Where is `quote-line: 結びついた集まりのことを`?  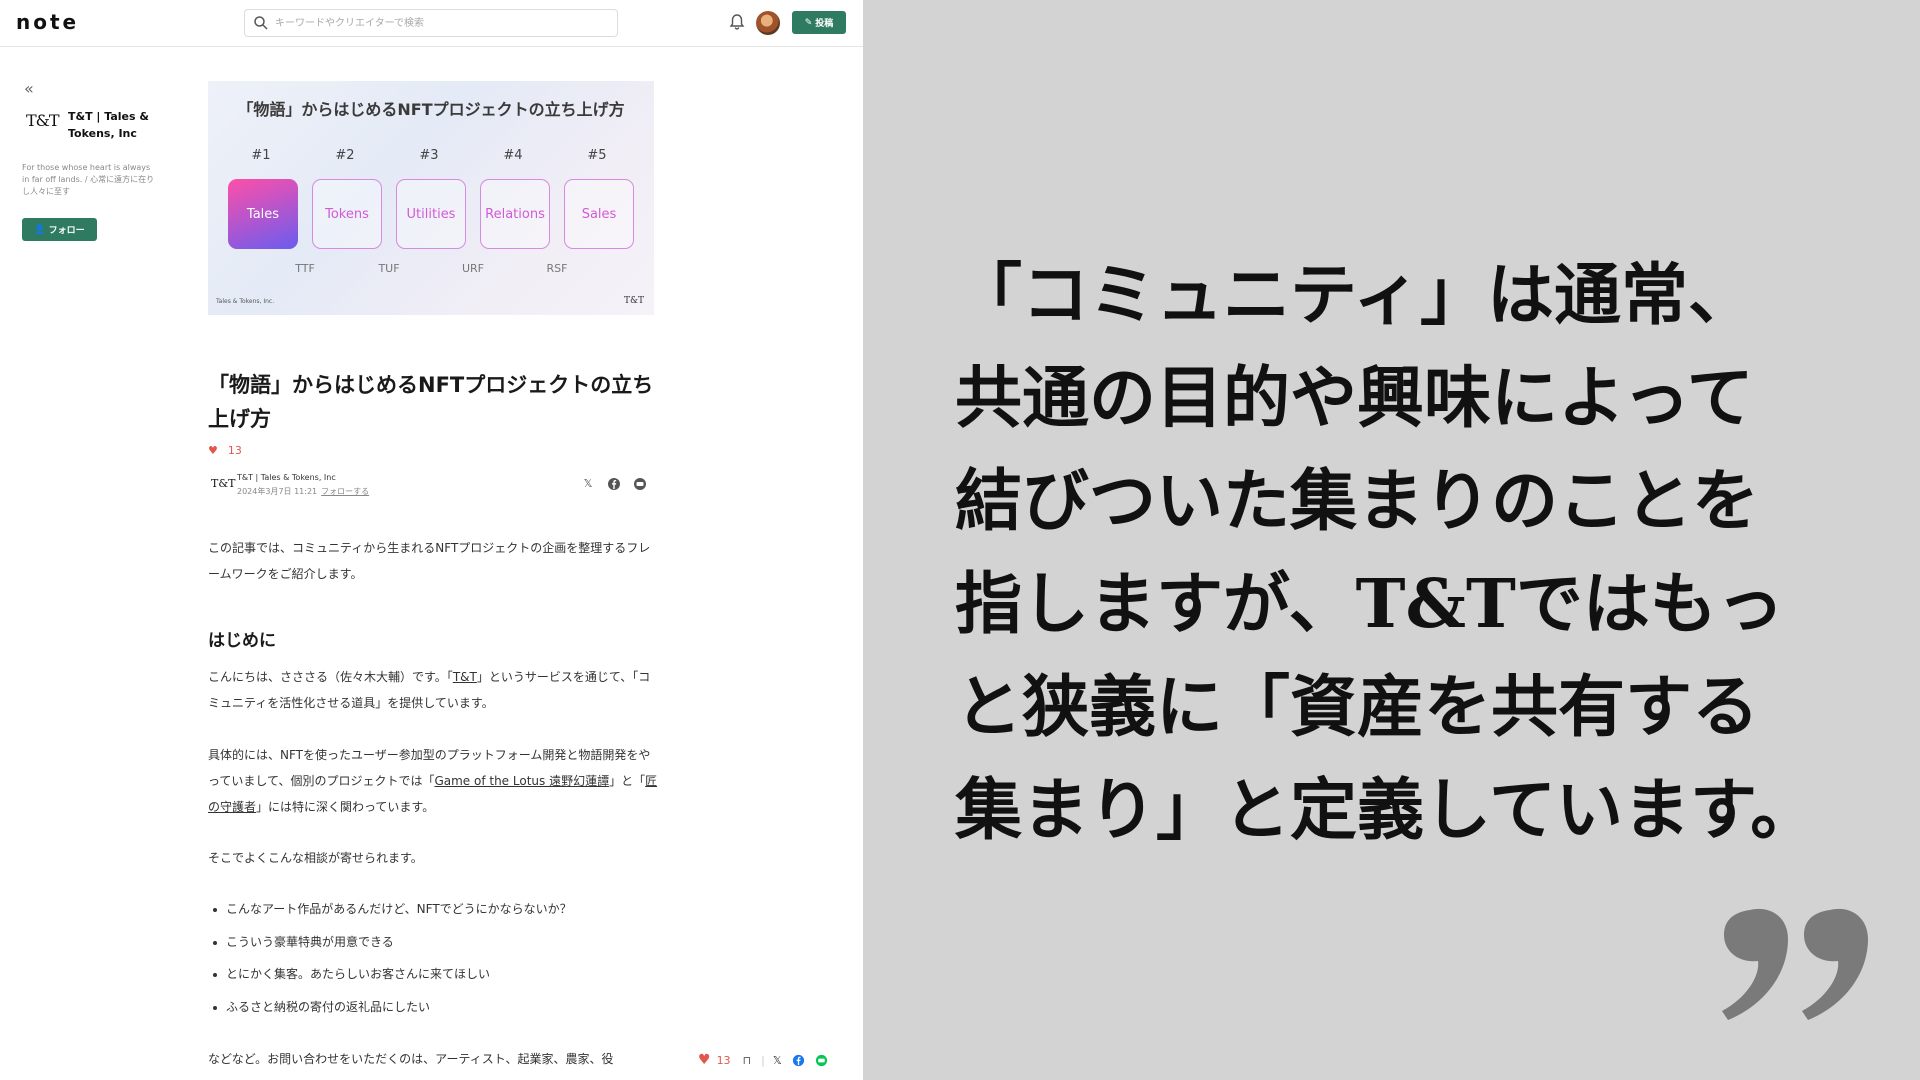 quote-line: 結びついた集まりのことを is located at coordinates (1357, 500).